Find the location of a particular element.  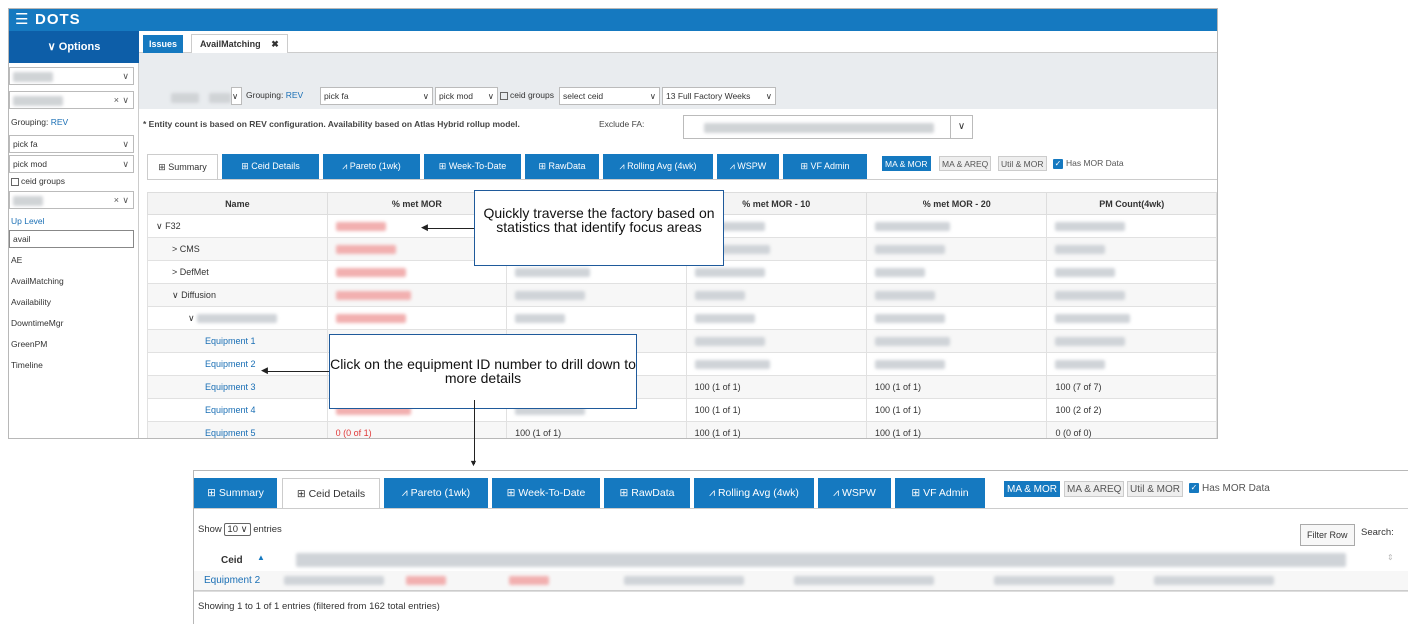

col-met-mor-20: % met MOR - 20 is located at coordinates (956, 203).